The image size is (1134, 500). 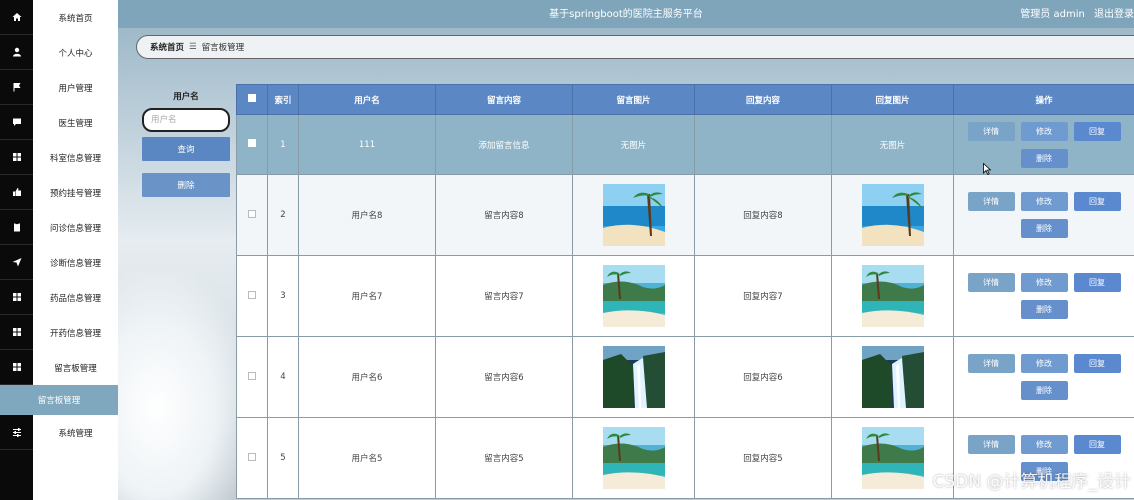 What do you see at coordinates (75, 297) in the screenshot?
I see `sidebar-item-medicines: 药品信息管理` at bounding box center [75, 297].